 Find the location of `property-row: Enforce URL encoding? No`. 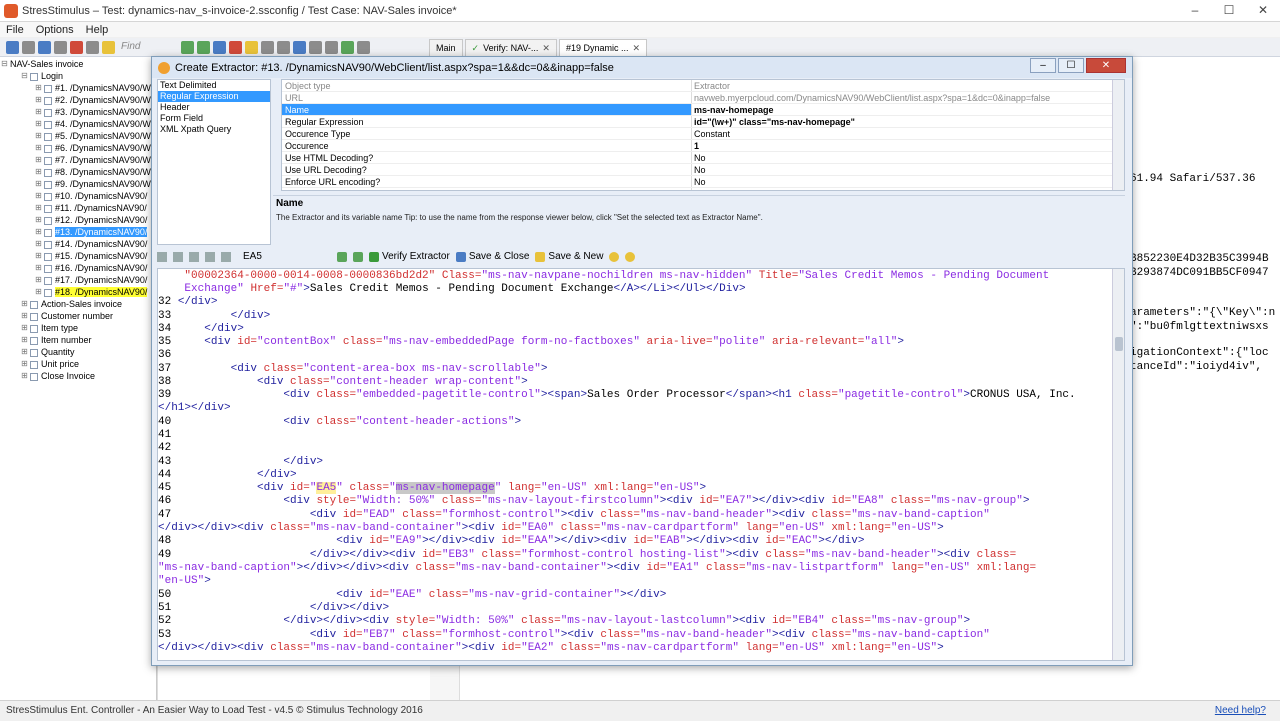

property-row: Enforce URL encoding? No is located at coordinates (703, 182).